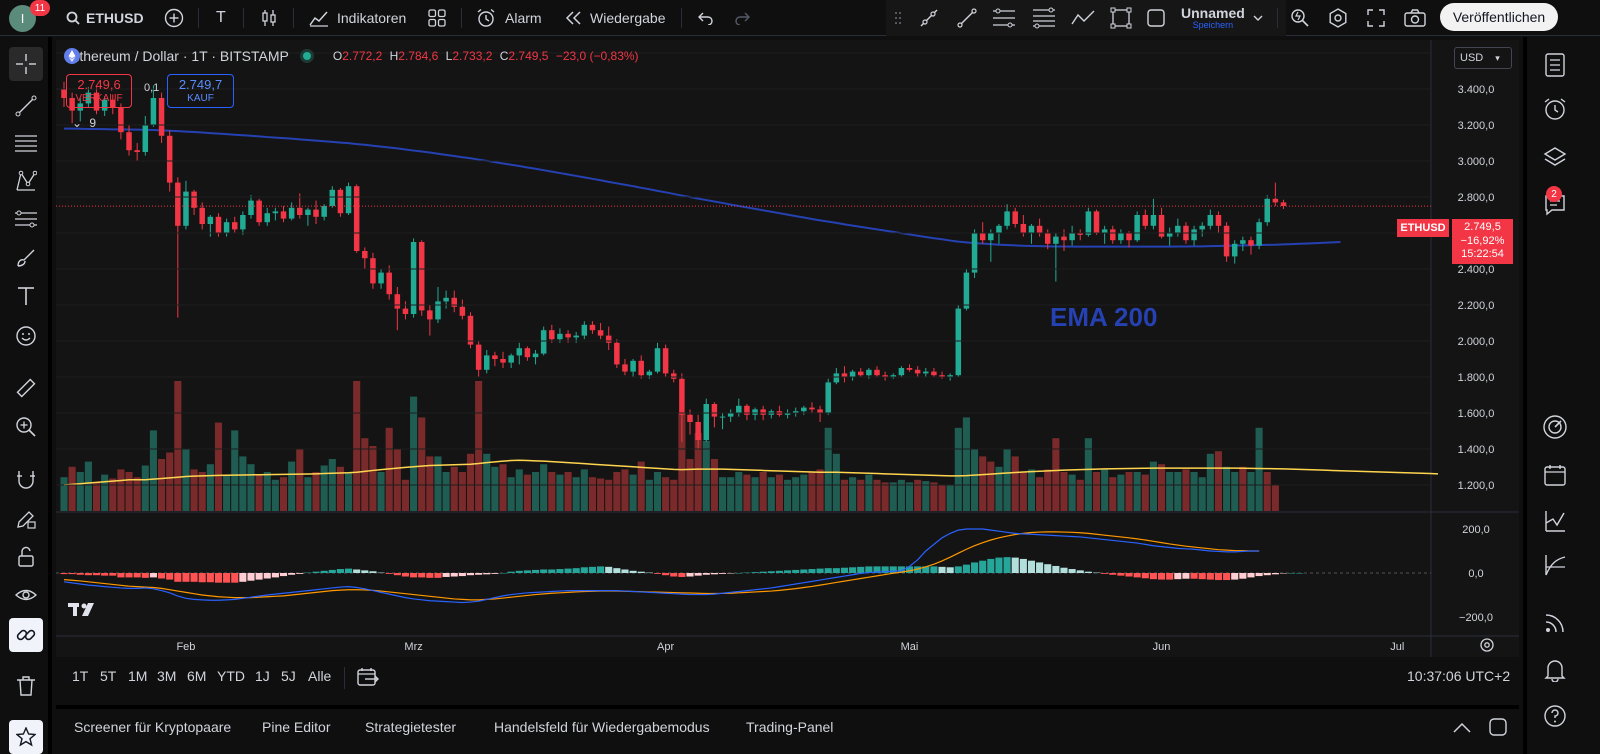  What do you see at coordinates (26, 388) in the screenshot?
I see `measure-tool` at bounding box center [26, 388].